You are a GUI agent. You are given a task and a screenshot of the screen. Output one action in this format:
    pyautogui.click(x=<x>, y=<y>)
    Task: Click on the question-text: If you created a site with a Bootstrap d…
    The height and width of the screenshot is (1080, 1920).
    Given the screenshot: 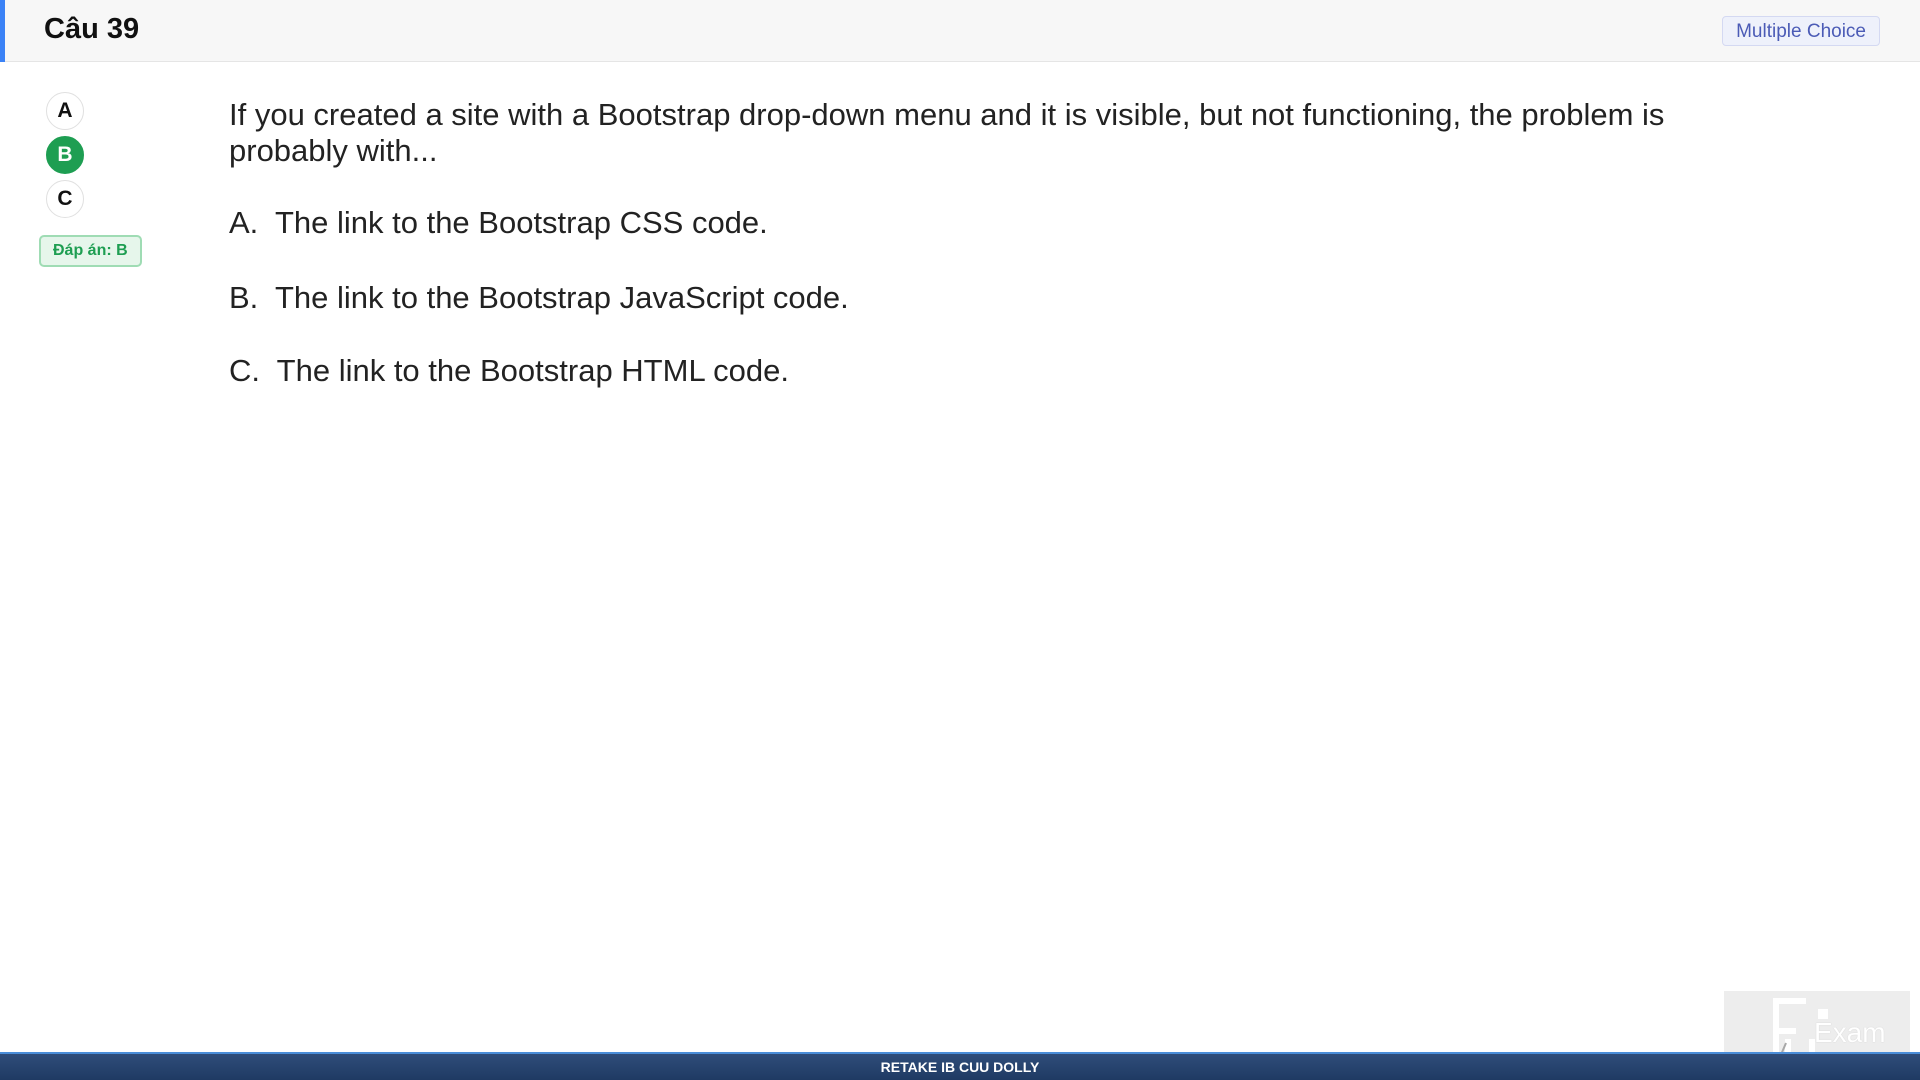 What is the action you would take?
    pyautogui.click(x=947, y=132)
    